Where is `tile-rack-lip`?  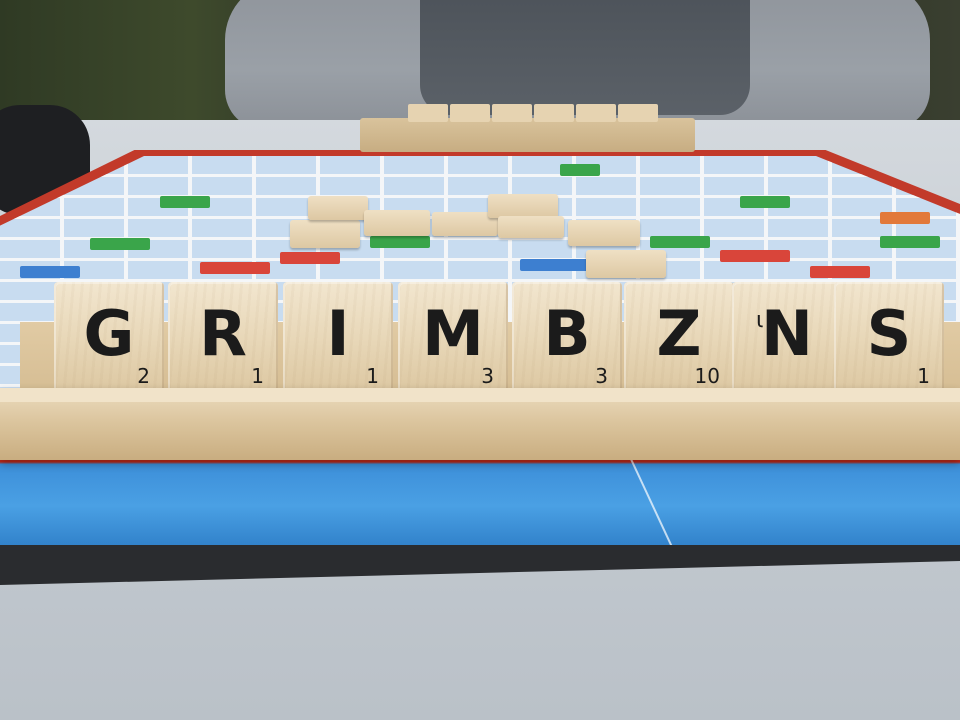
tile-rack-lip is located at coordinates (480, 395).